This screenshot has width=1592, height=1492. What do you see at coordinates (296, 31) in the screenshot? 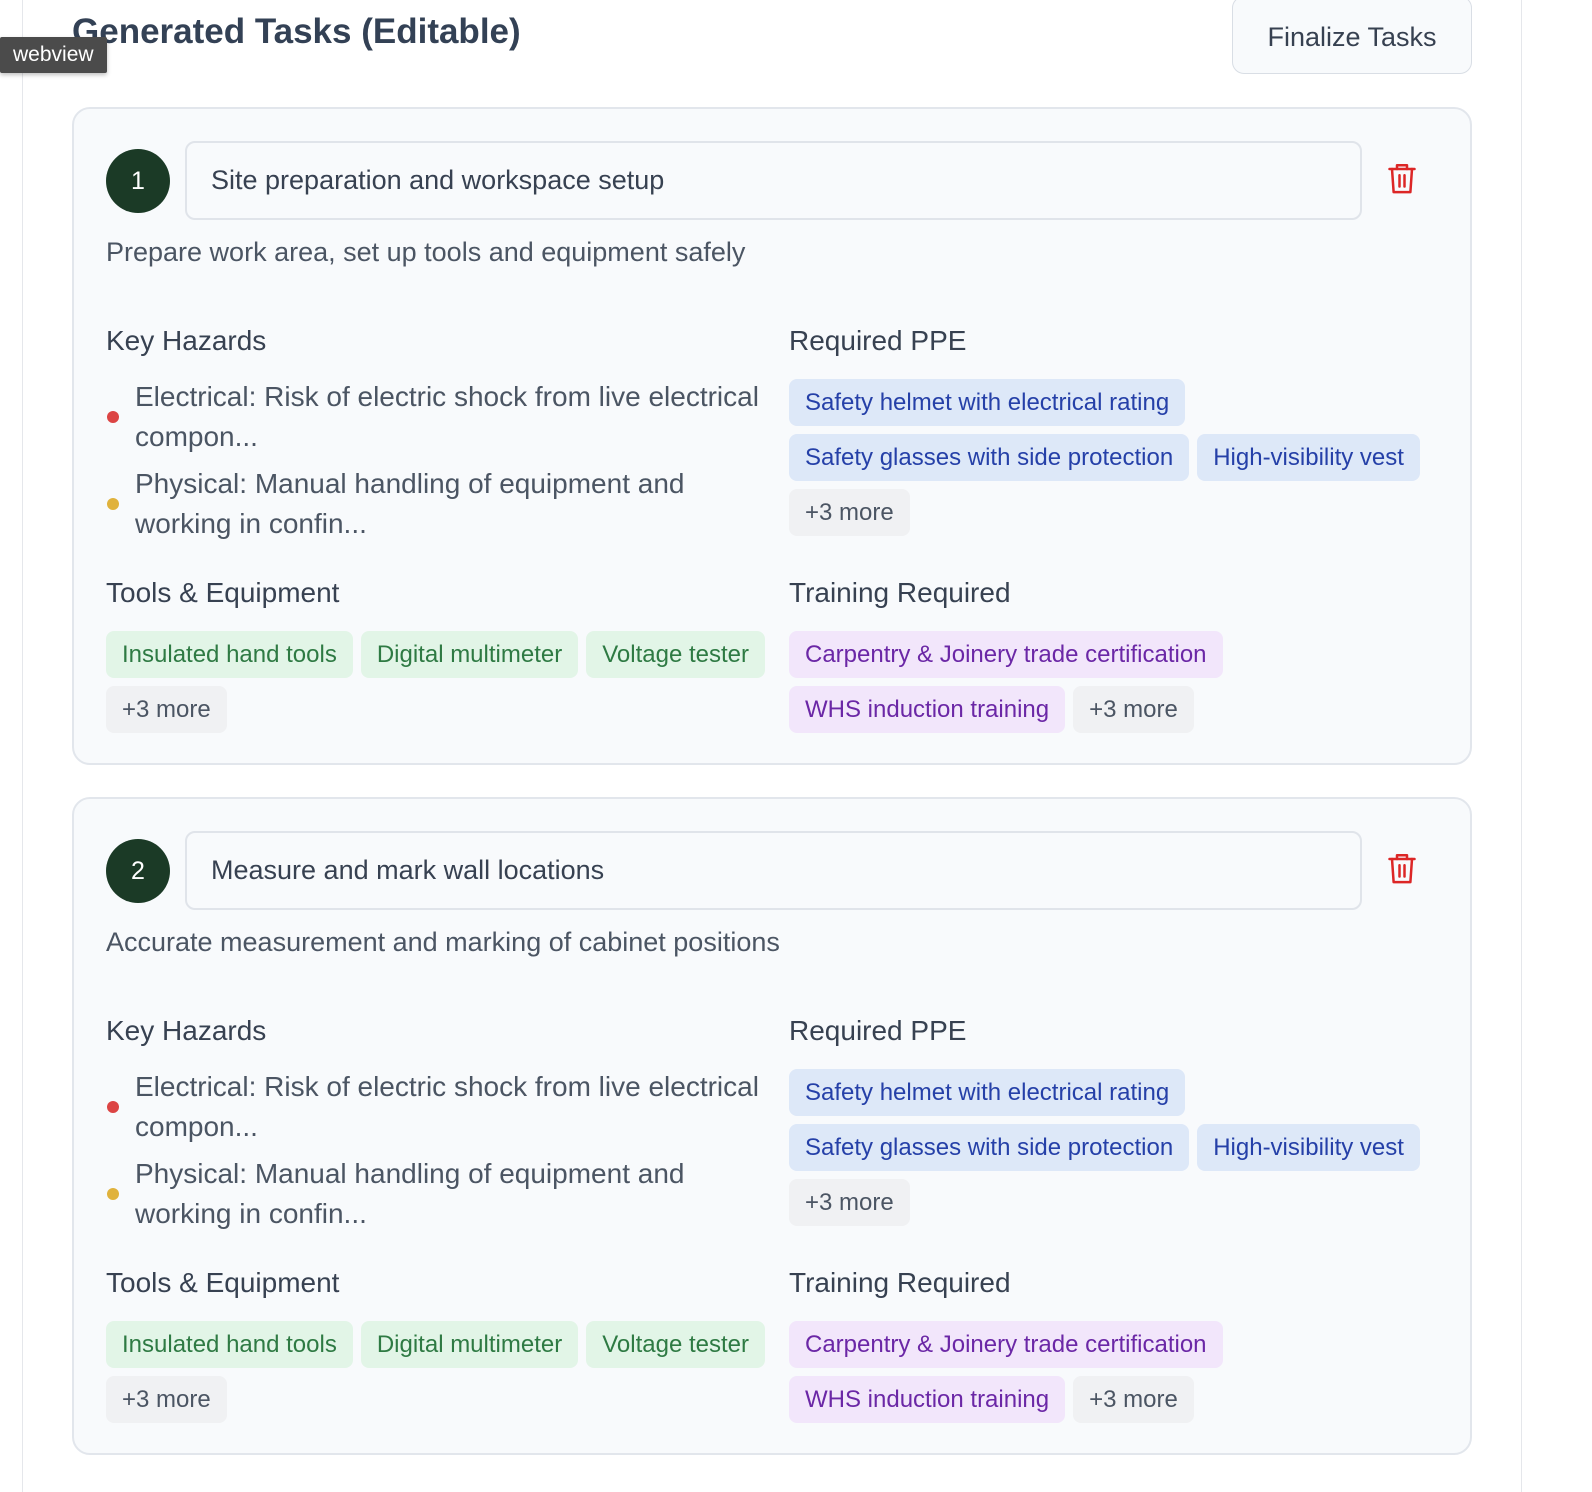
I see `page-title: Generated Tasks (Editable)` at bounding box center [296, 31].